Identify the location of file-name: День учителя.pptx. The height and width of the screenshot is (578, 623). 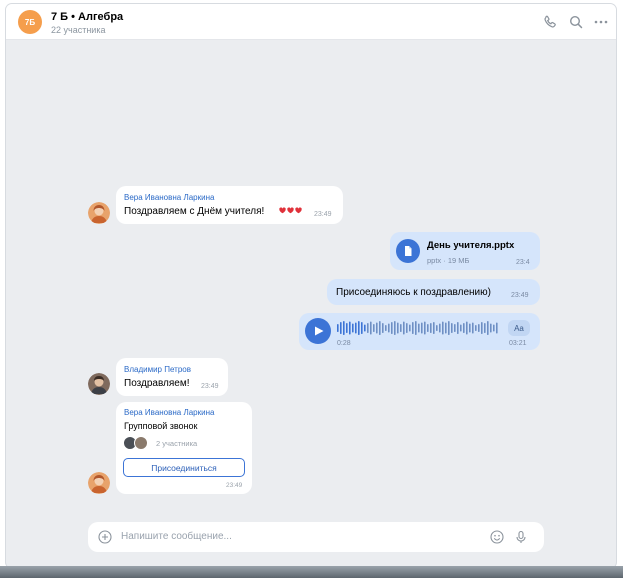
(470, 245).